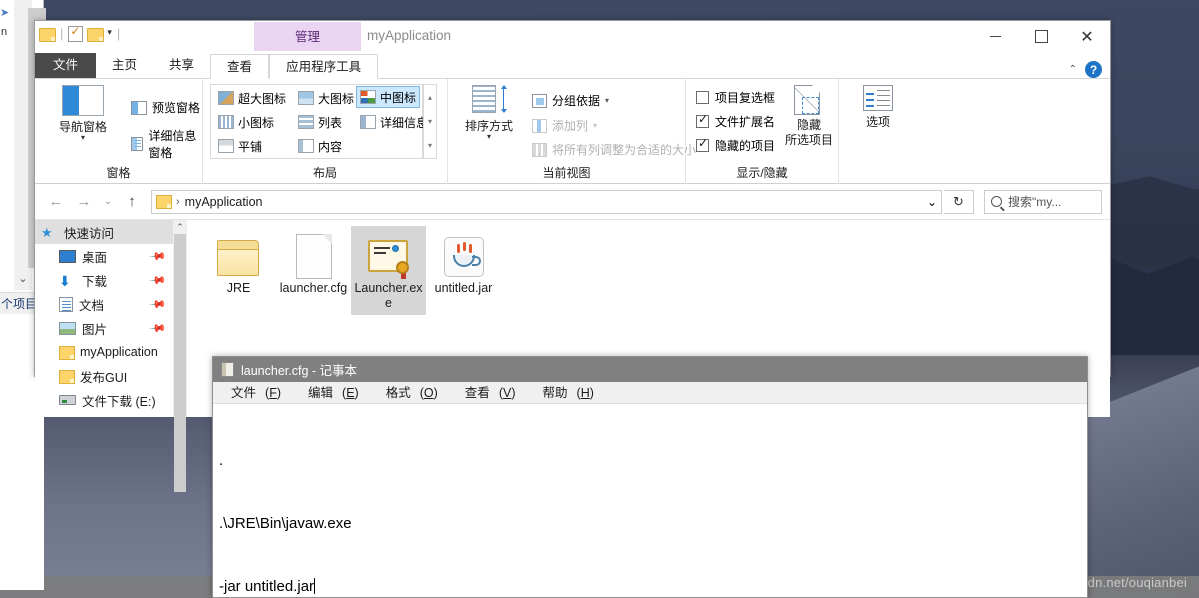 The width and height of the screenshot is (1199, 598). Describe the element at coordinates (735, 145) in the screenshot. I see `hidden-items-row: 隐藏的项目` at that location.